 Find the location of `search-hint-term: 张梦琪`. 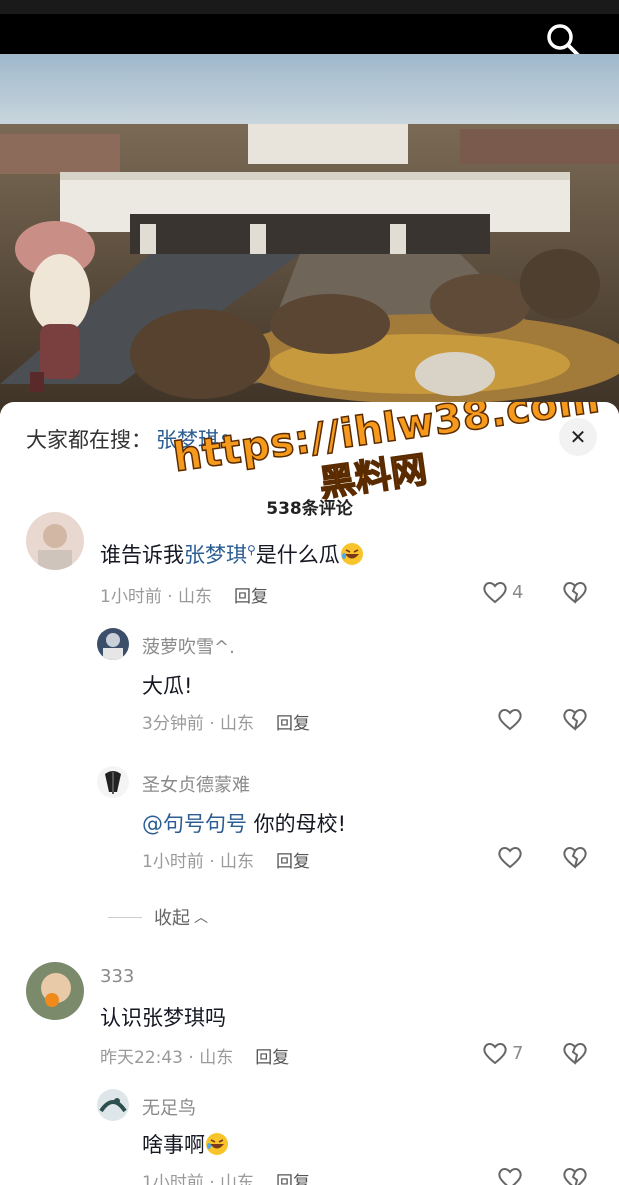

search-hint-term: 张梦琪 is located at coordinates (187, 439).